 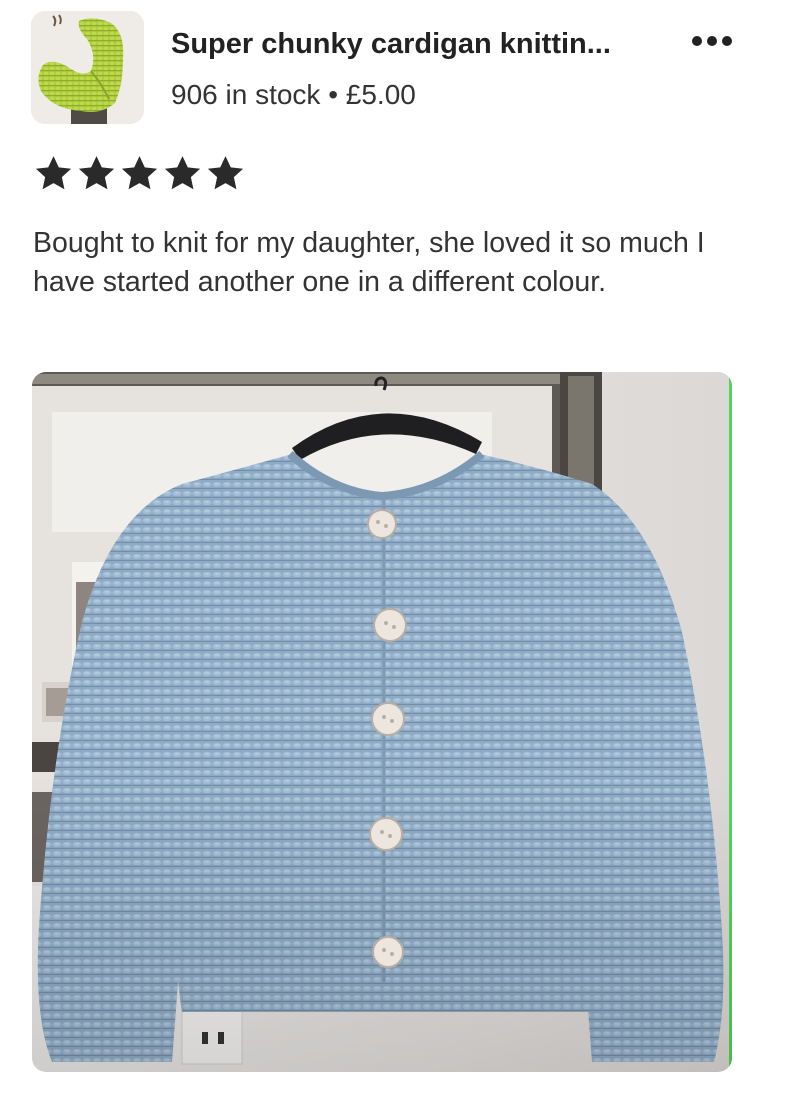 I want to click on stock-and-price: 906 in stock • £5.00, so click(x=293, y=94).